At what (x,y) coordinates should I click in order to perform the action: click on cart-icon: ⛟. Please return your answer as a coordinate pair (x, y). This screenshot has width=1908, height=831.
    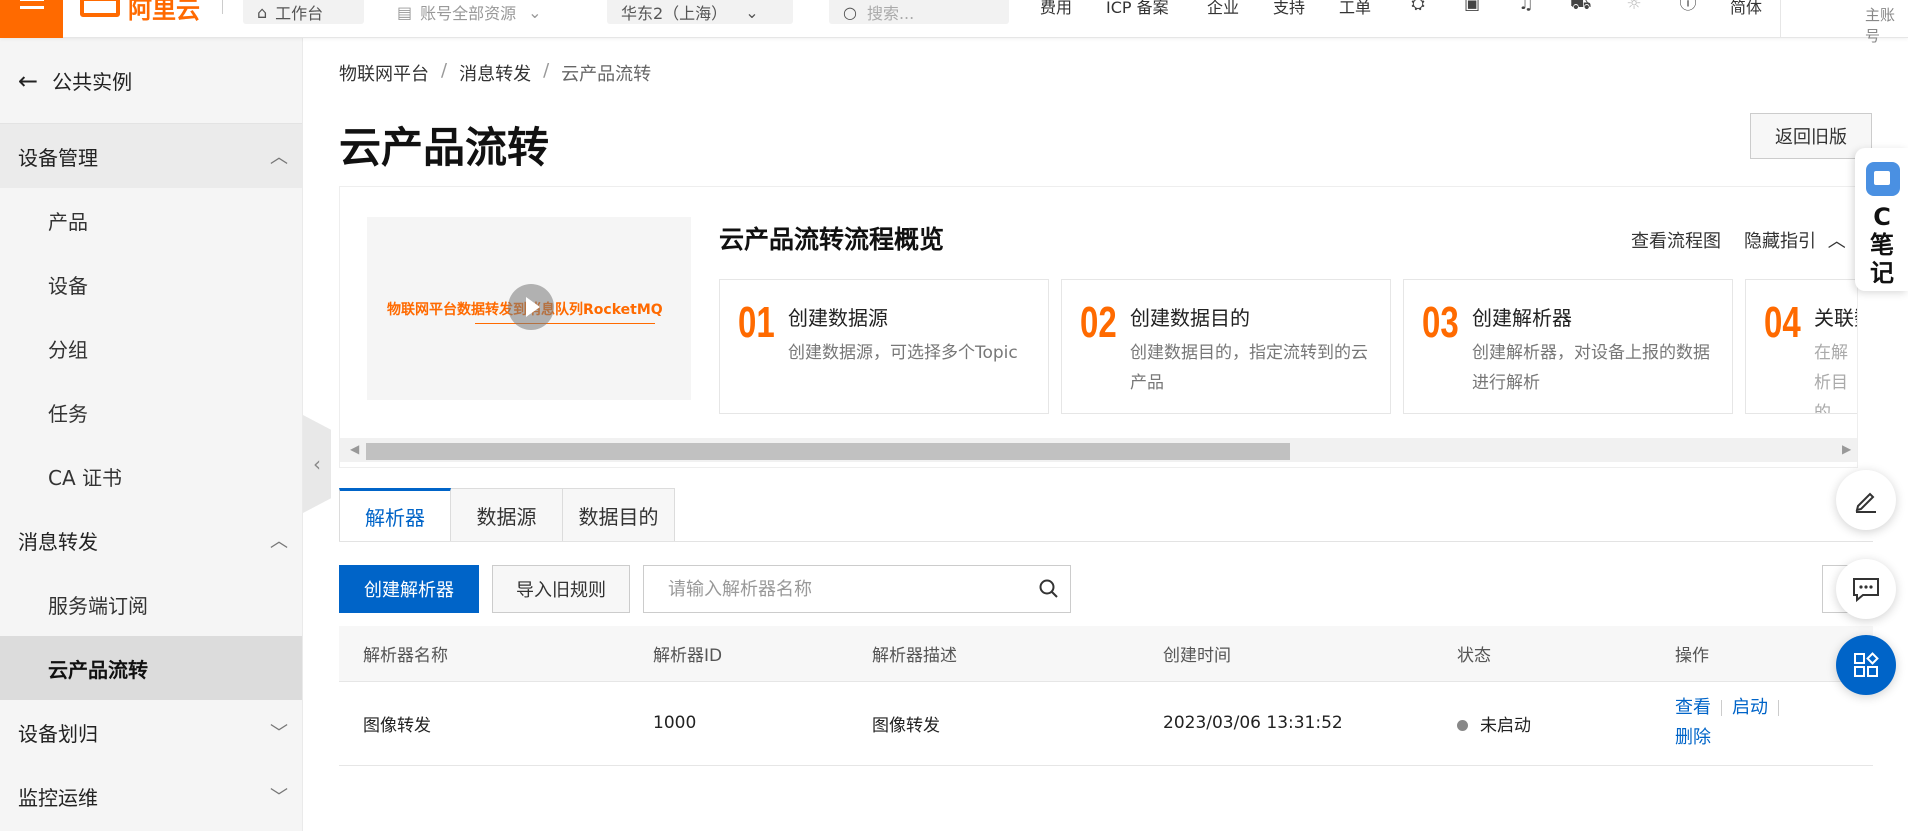
    Looking at the image, I should click on (1580, 7).